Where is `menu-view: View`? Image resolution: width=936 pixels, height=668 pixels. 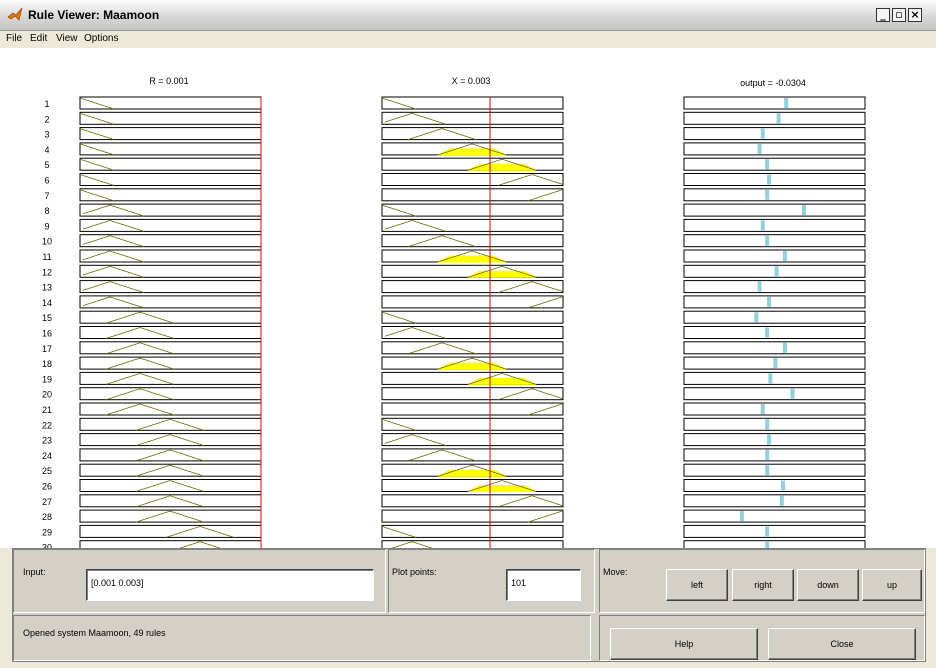
menu-view: View is located at coordinates (67, 38).